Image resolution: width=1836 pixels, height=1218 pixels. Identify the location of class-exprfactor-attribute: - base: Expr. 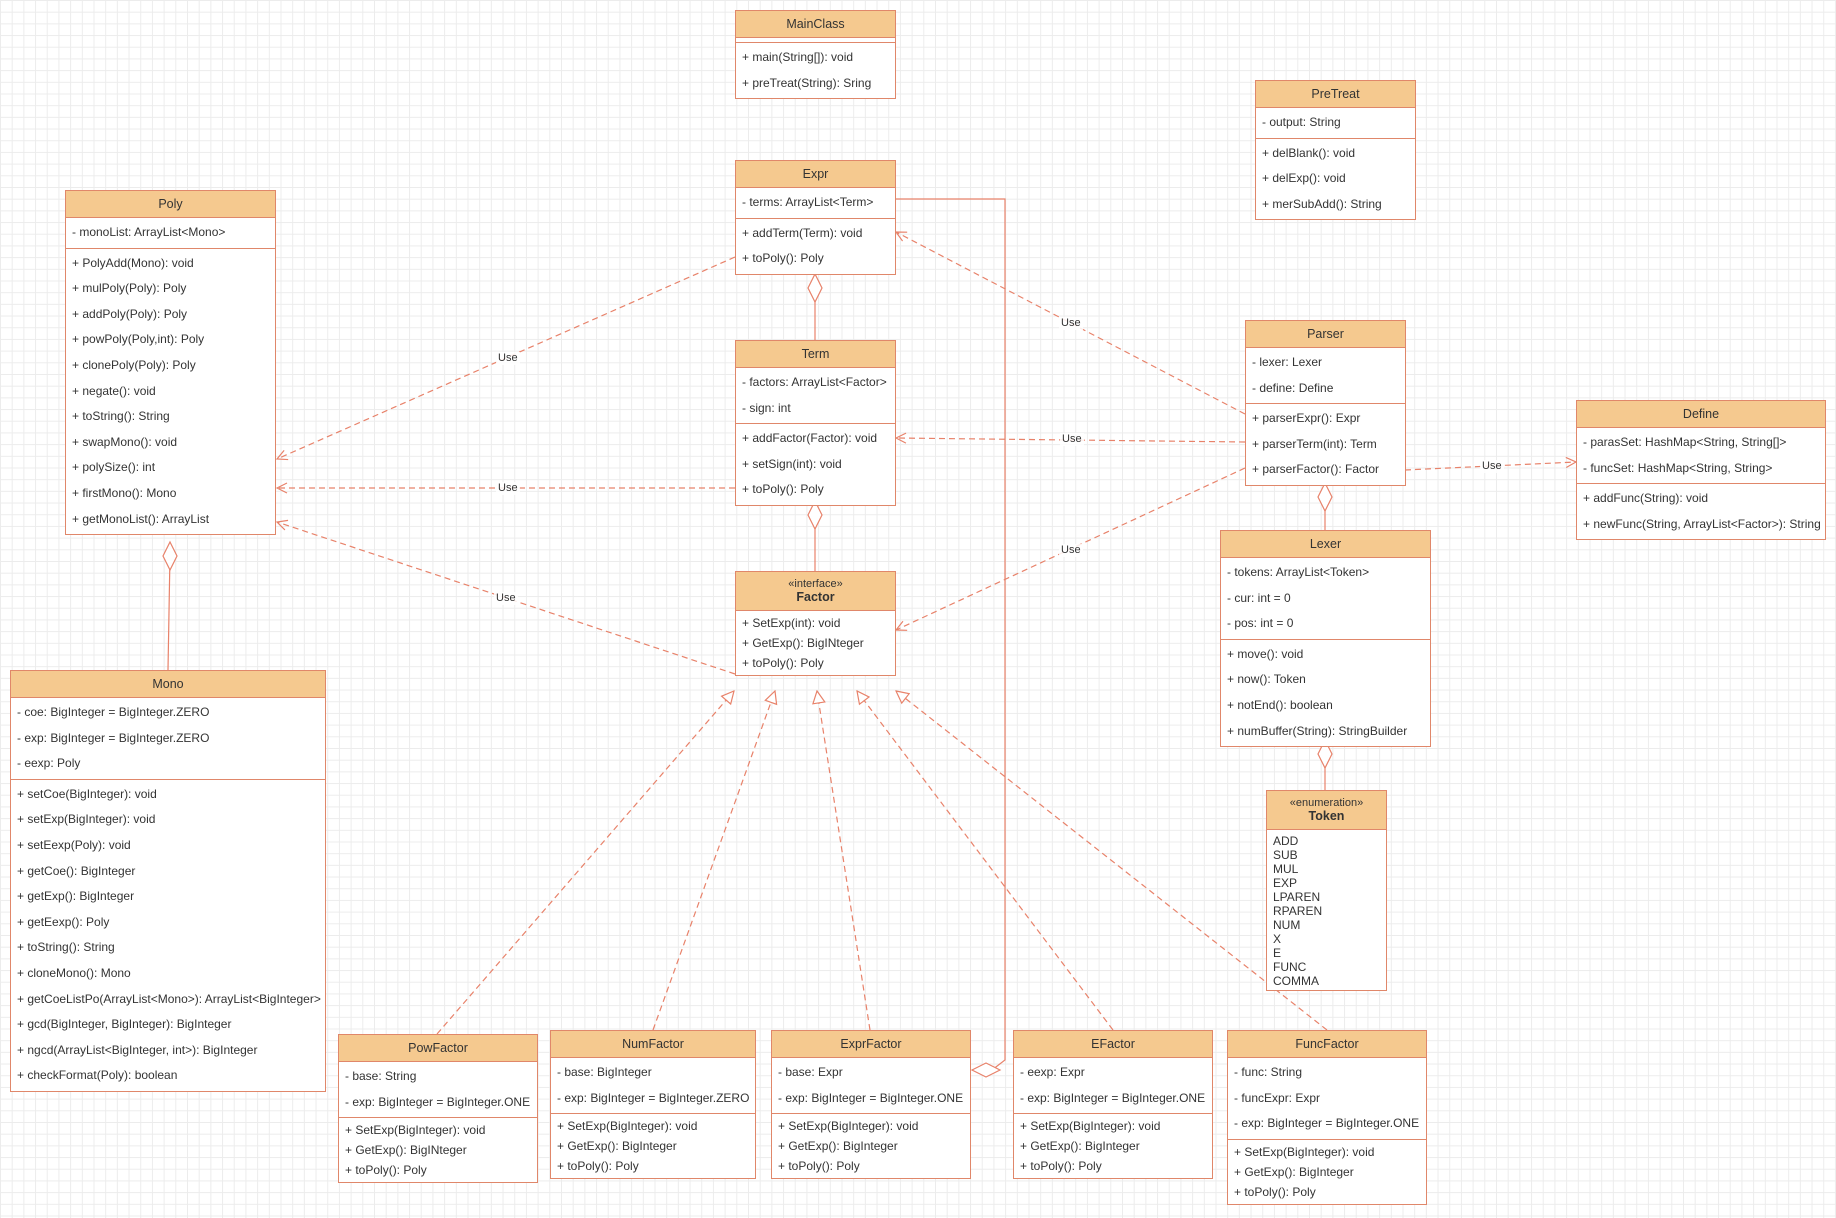
(810, 1072).